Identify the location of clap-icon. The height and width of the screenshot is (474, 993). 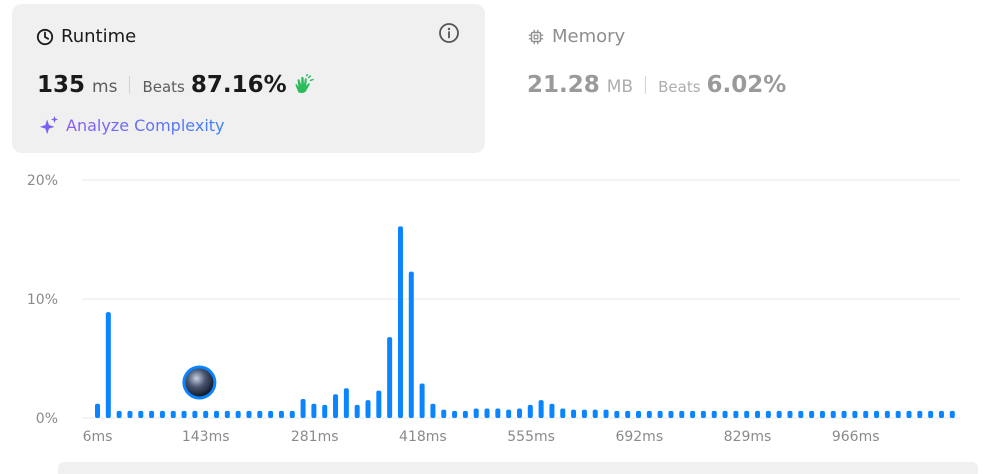
(304, 84).